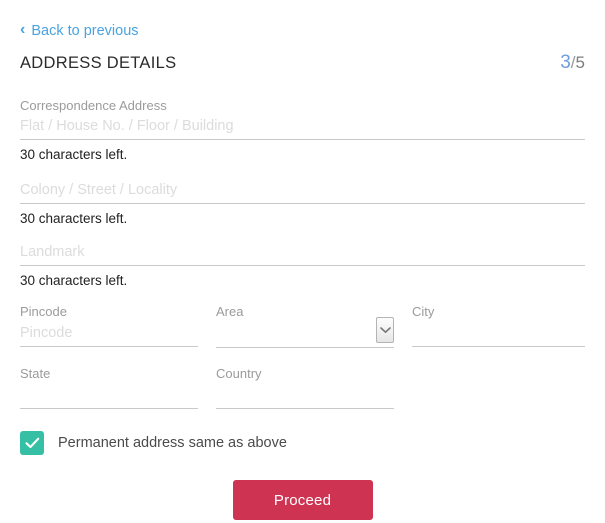 This screenshot has width=605, height=523. What do you see at coordinates (305, 336) in the screenshot?
I see `area-select-input` at bounding box center [305, 336].